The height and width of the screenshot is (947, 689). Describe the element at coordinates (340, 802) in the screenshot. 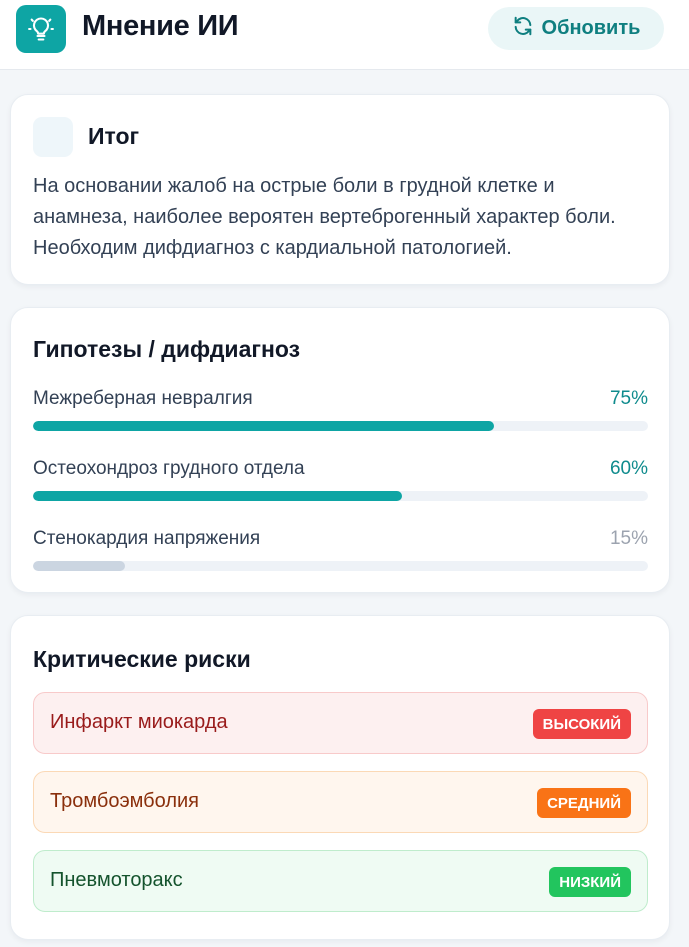

I see `risk-item: Тромбоэмболия СРЕДНИЙ` at that location.